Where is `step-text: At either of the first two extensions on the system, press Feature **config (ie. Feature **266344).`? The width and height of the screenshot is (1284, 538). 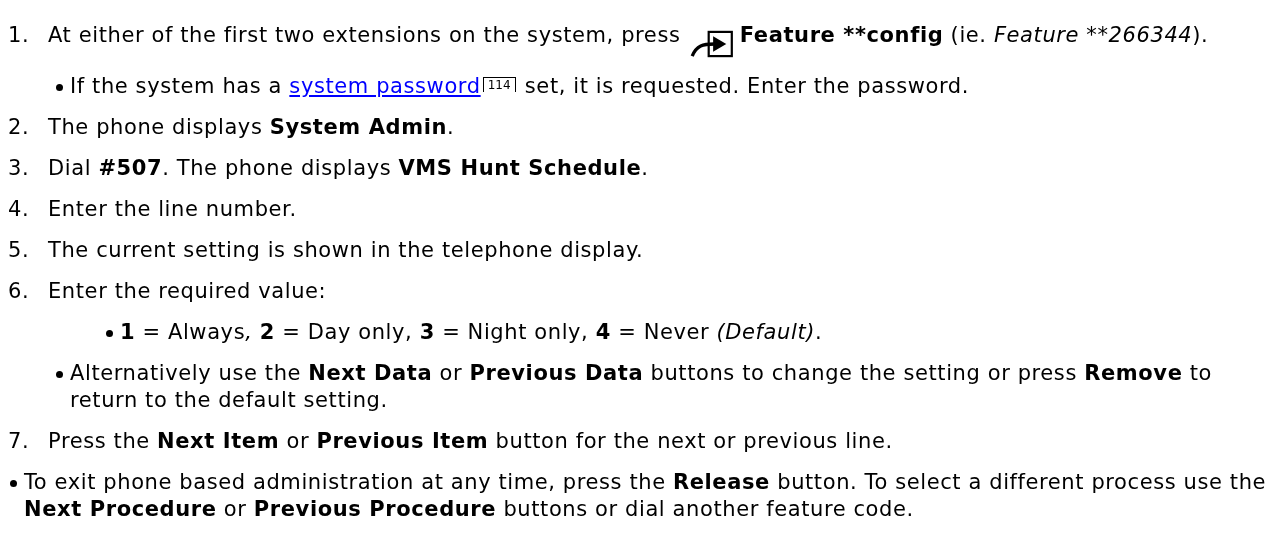 step-text: At either of the first two extensions on the system, press Feature **config (ie. Feature **266344). is located at coordinates (666, 40).